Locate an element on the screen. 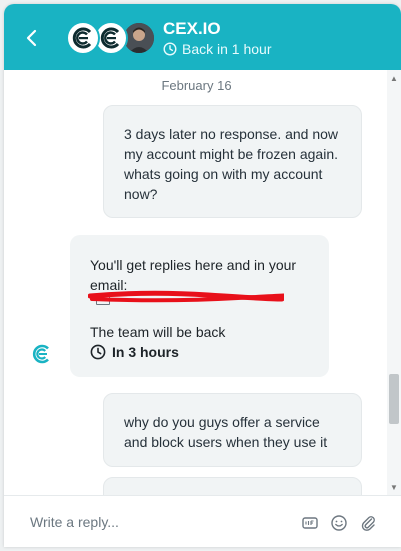 This screenshot has width=401, height=551. reply-eta: In 3 hours is located at coordinates (134, 352).